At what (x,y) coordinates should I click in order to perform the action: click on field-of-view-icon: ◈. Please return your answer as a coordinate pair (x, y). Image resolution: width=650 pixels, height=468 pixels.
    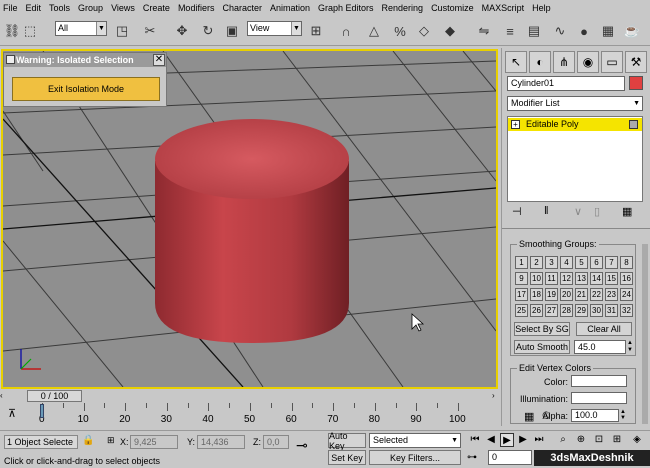
    Looking at the image, I should click on (637, 440).